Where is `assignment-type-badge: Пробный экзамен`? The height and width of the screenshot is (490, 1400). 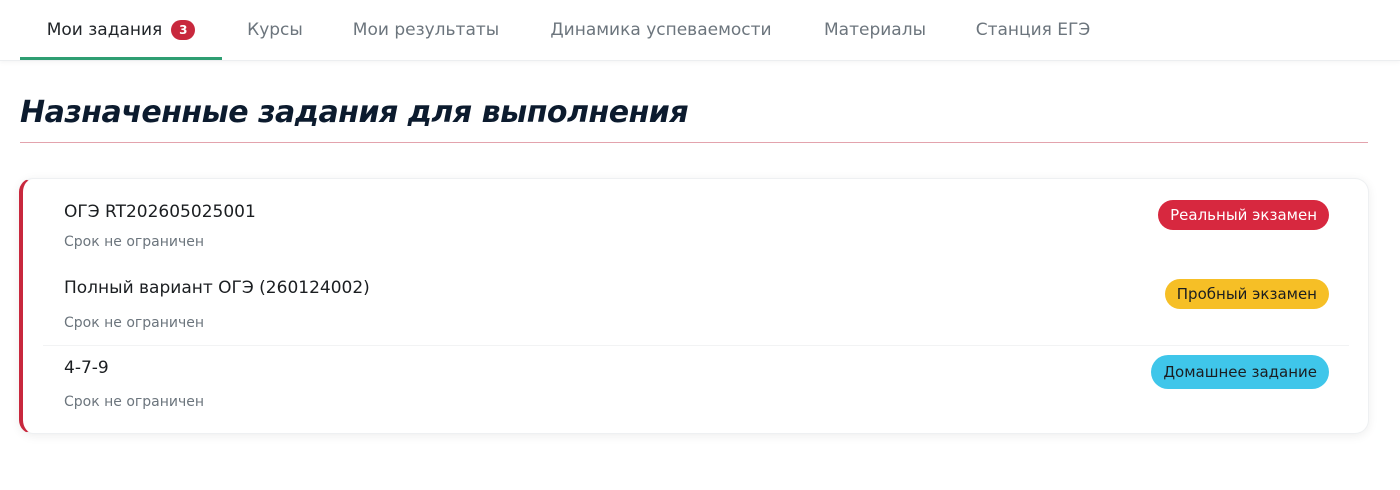 assignment-type-badge: Пробный экзамен is located at coordinates (1246, 294).